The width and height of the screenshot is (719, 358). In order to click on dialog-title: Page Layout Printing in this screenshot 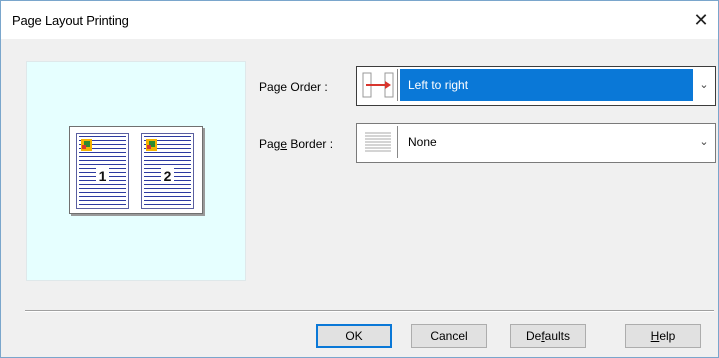, I will do `click(70, 20)`.